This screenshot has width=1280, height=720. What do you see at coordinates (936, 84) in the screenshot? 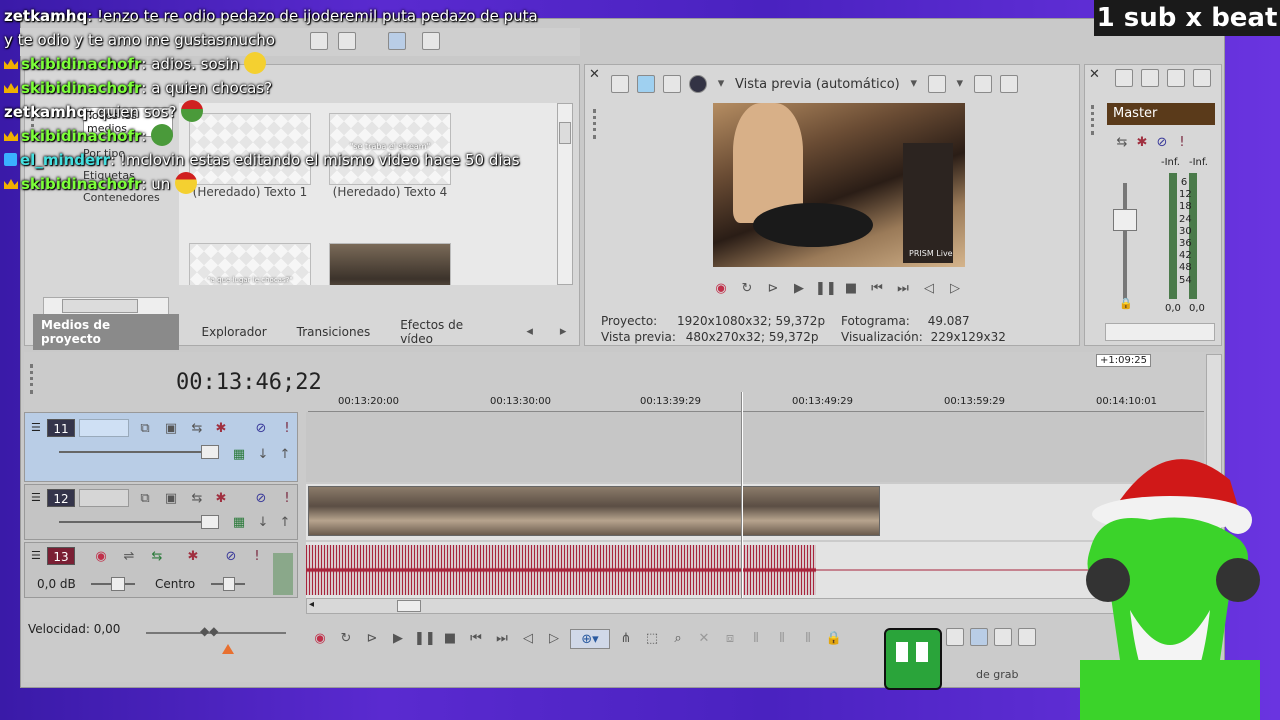
I see `overlays-icon` at bounding box center [936, 84].